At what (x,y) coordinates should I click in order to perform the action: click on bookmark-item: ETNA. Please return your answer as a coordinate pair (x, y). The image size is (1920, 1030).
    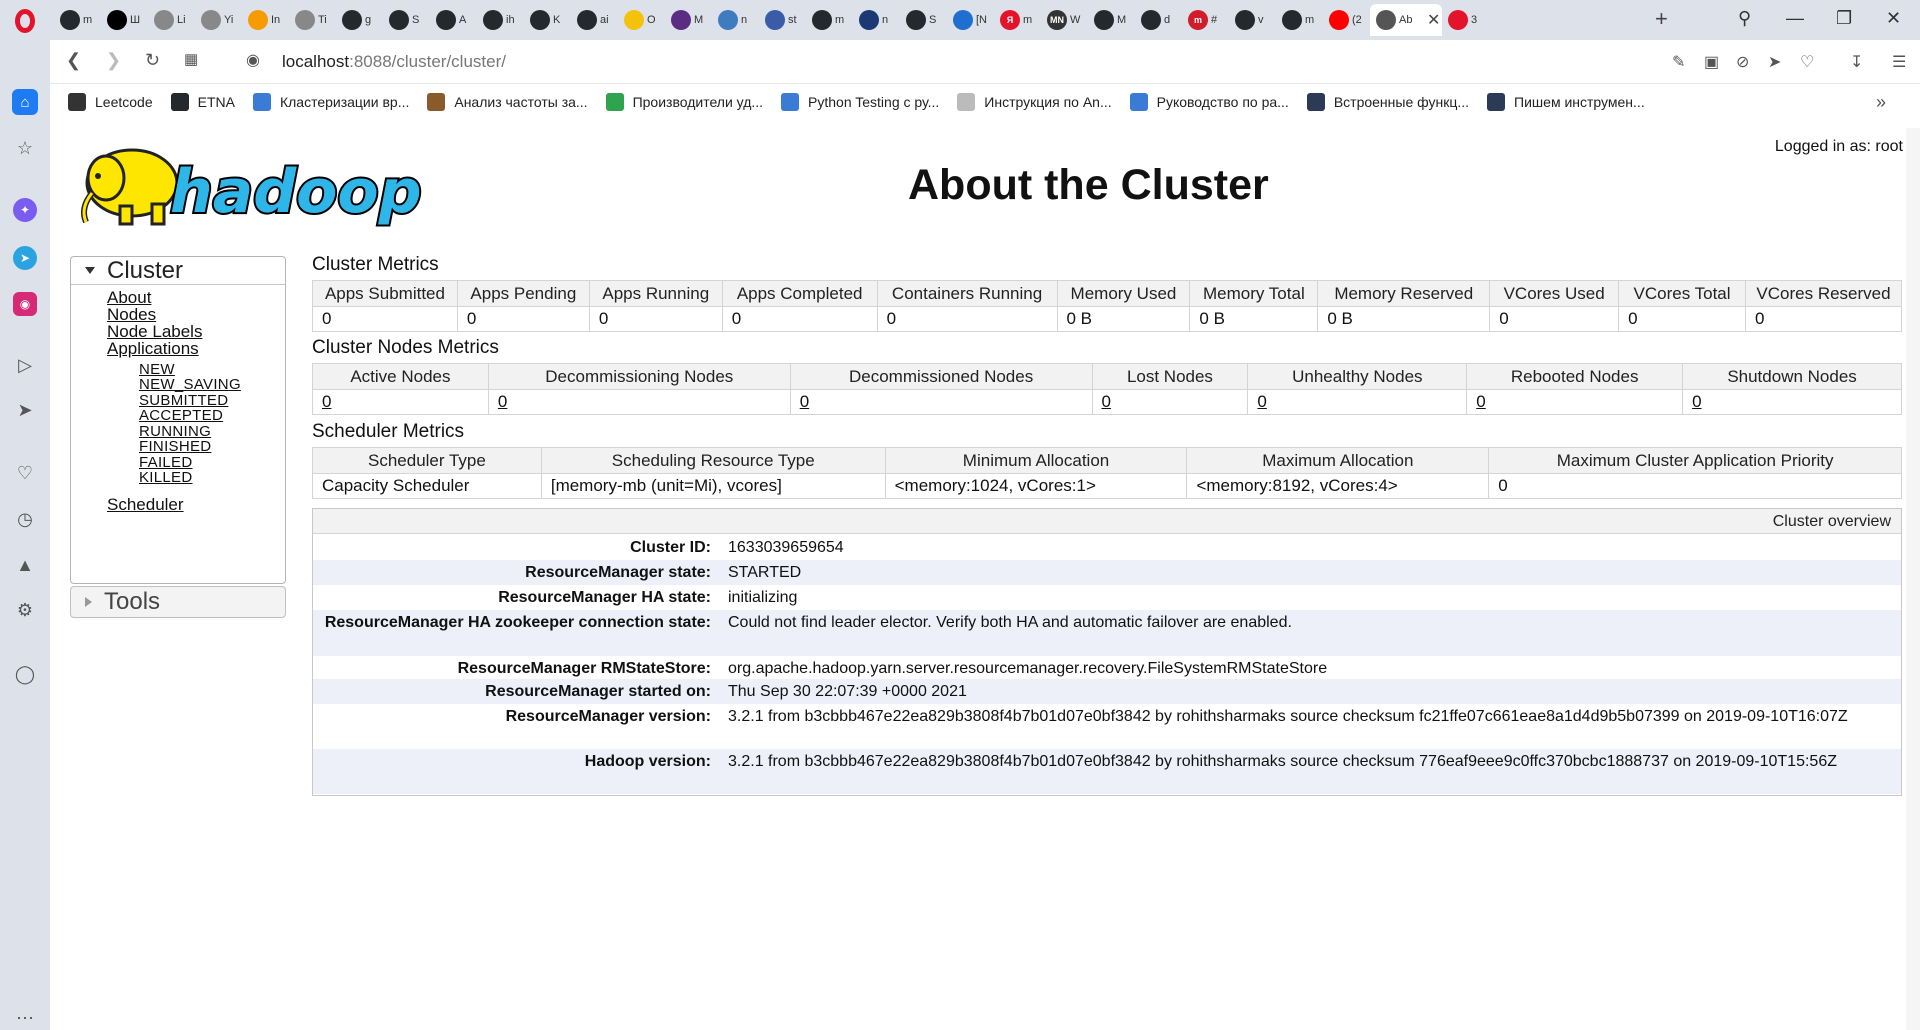
    Looking at the image, I should click on (202, 102).